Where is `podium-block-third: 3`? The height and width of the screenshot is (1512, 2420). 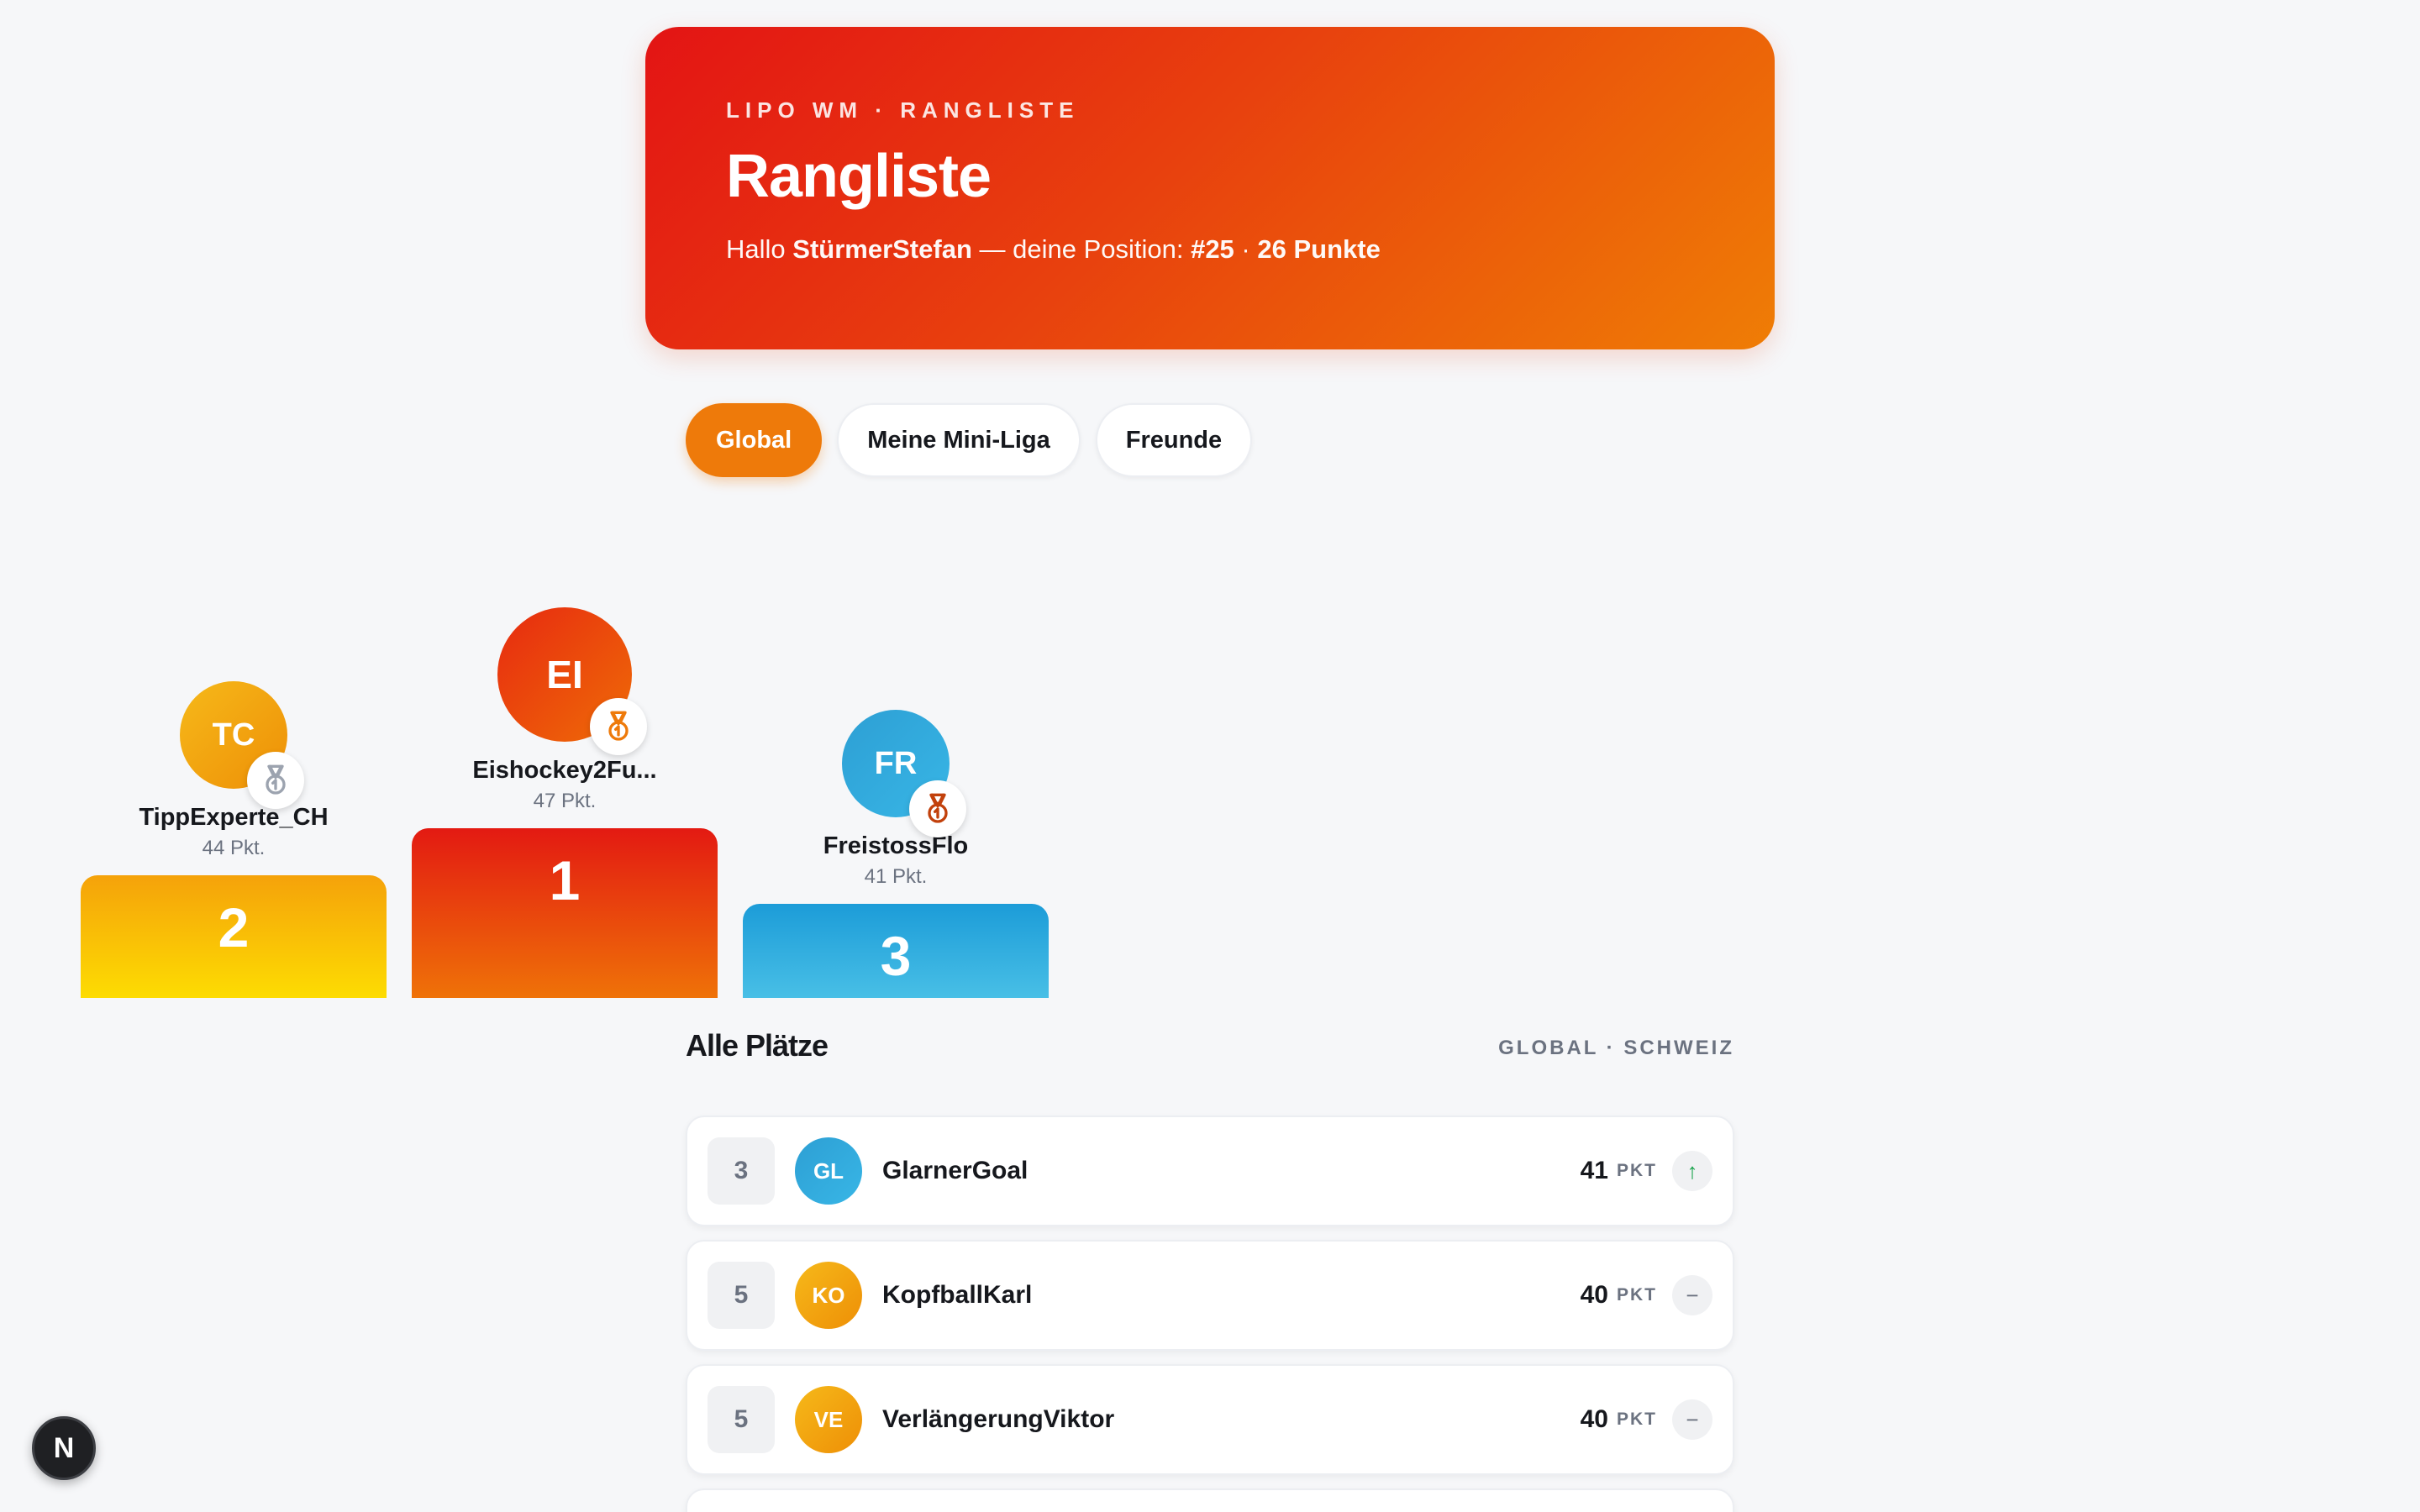 podium-block-third: 3 is located at coordinates (896, 951).